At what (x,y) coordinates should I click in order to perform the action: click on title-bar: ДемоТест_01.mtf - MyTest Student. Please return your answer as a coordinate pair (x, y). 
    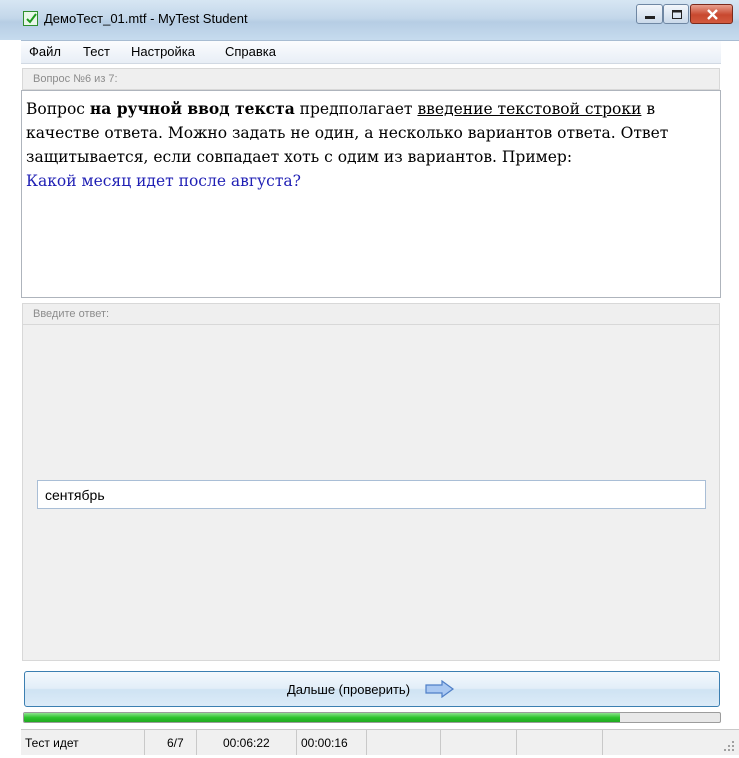
    Looking at the image, I should click on (369, 20).